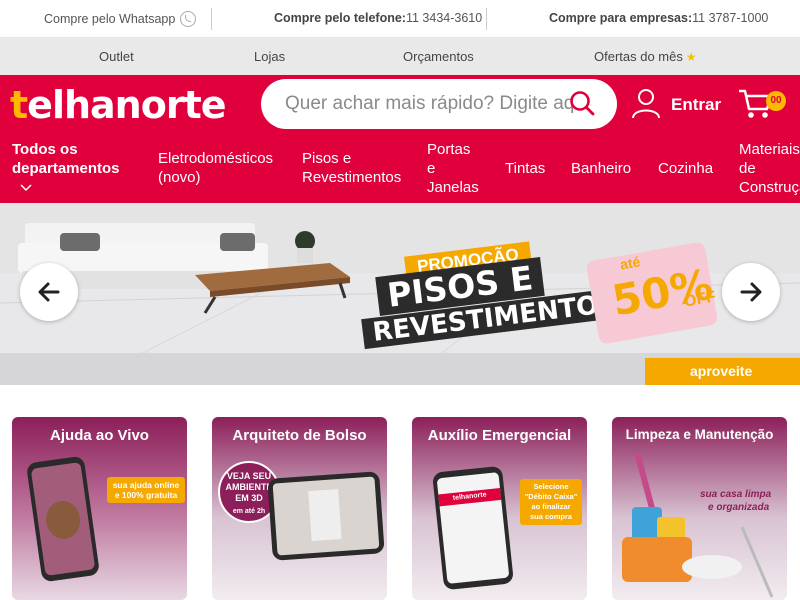 This screenshot has height=600, width=800. Describe the element at coordinates (646, 104) in the screenshot. I see `user-icon` at that location.